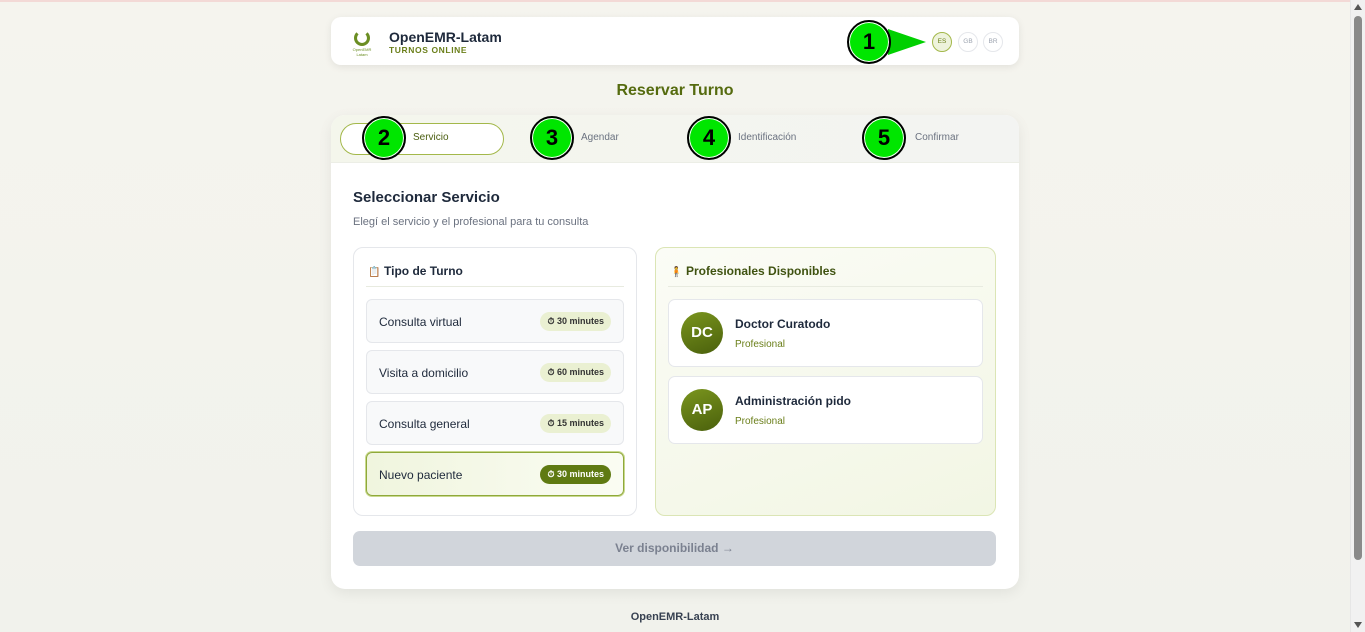  What do you see at coordinates (793, 401) in the screenshot?
I see `professional-name: Administración pido` at bounding box center [793, 401].